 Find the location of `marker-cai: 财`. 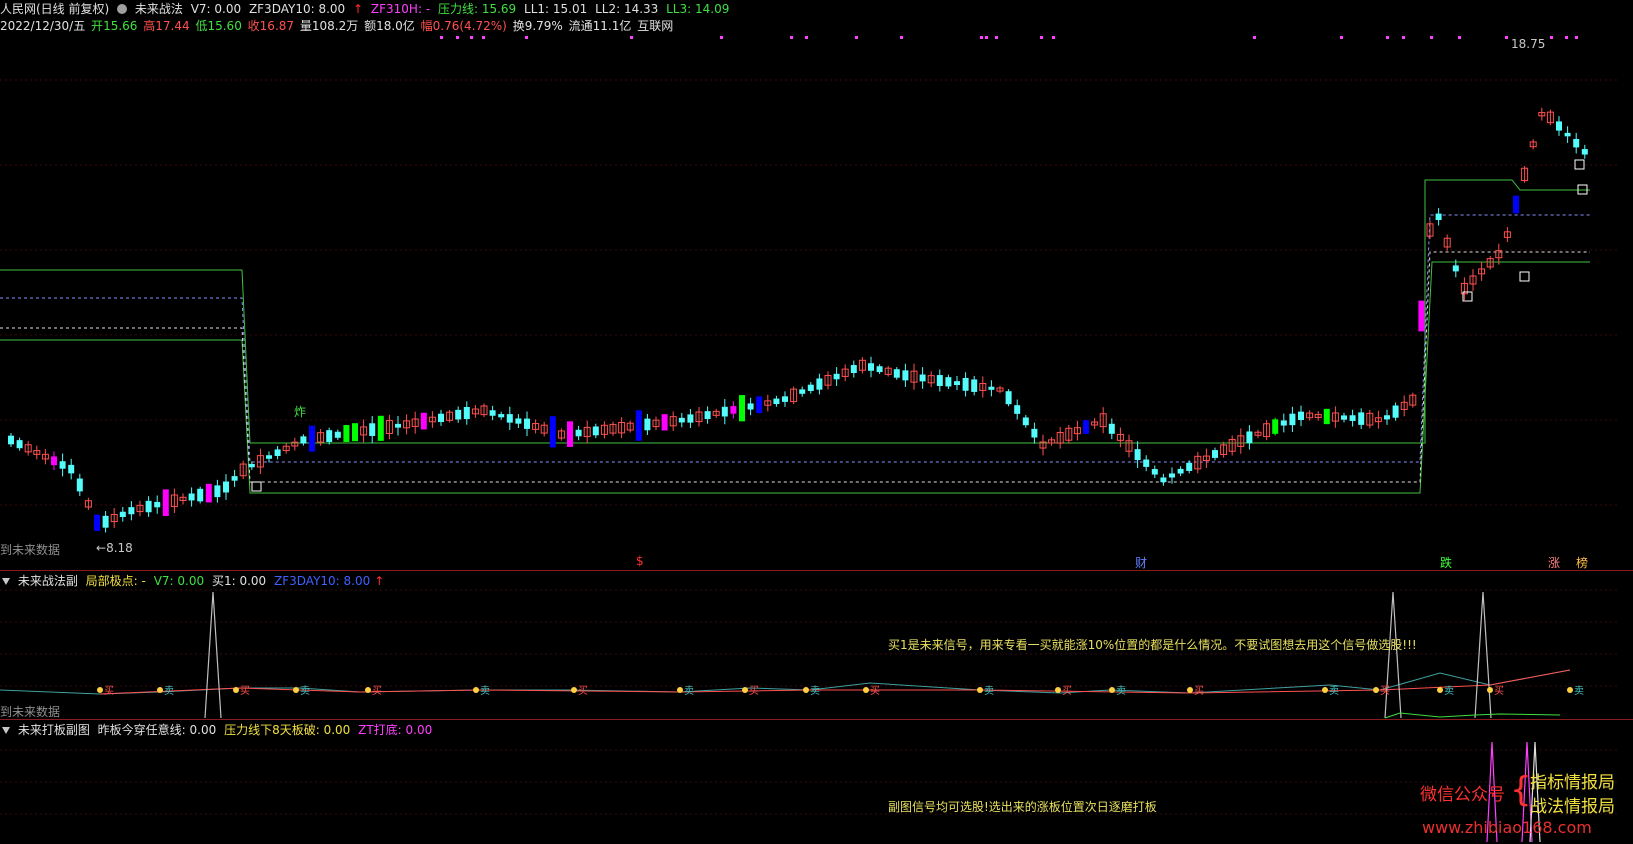

marker-cai: 财 is located at coordinates (1141, 563).